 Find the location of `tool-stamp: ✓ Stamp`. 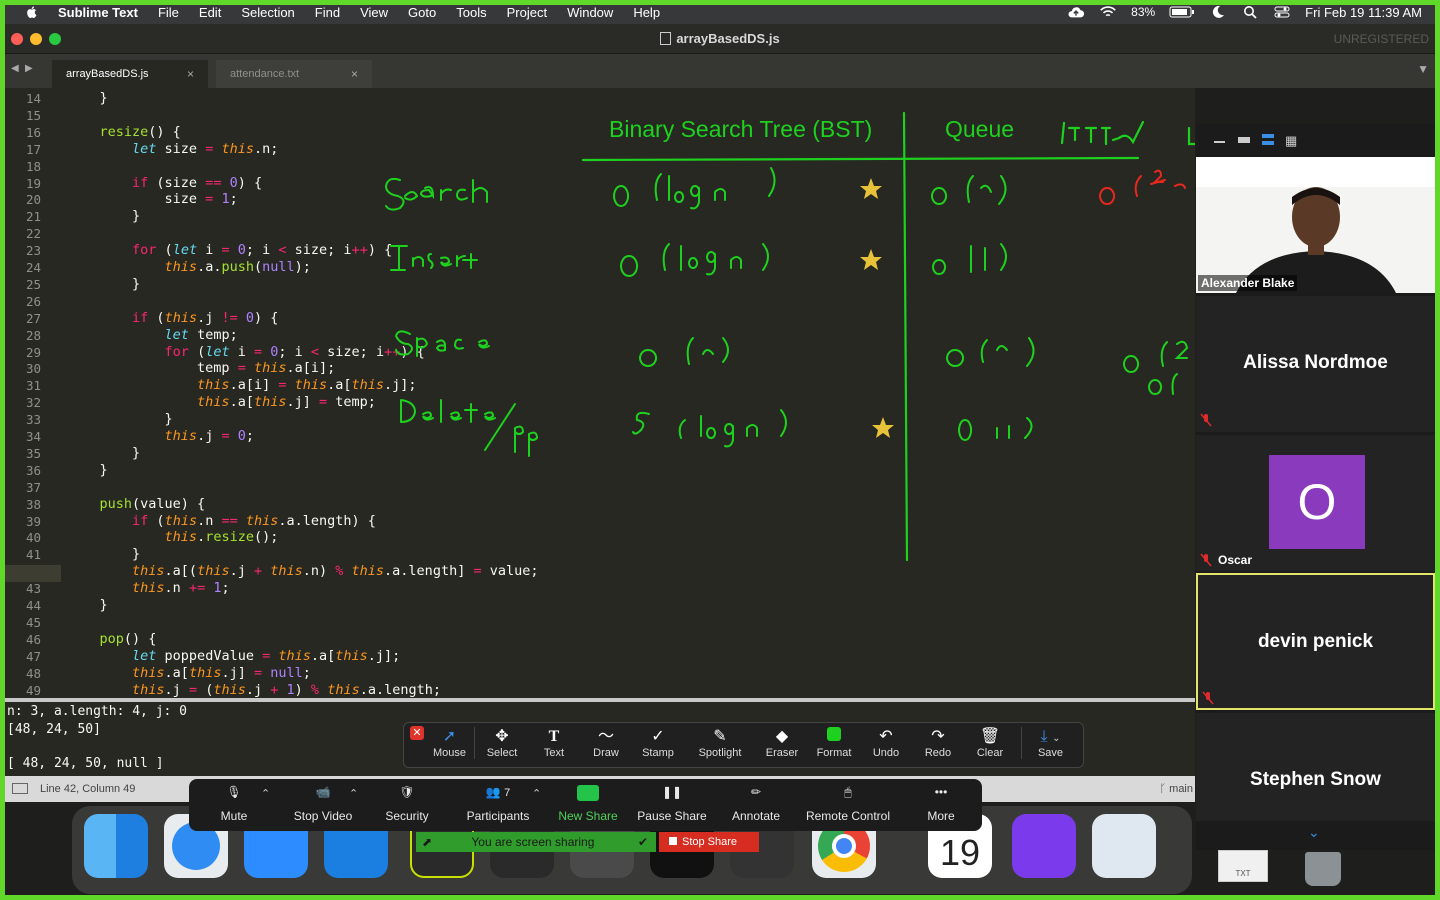

tool-stamp: ✓ Stamp is located at coordinates (658, 743).